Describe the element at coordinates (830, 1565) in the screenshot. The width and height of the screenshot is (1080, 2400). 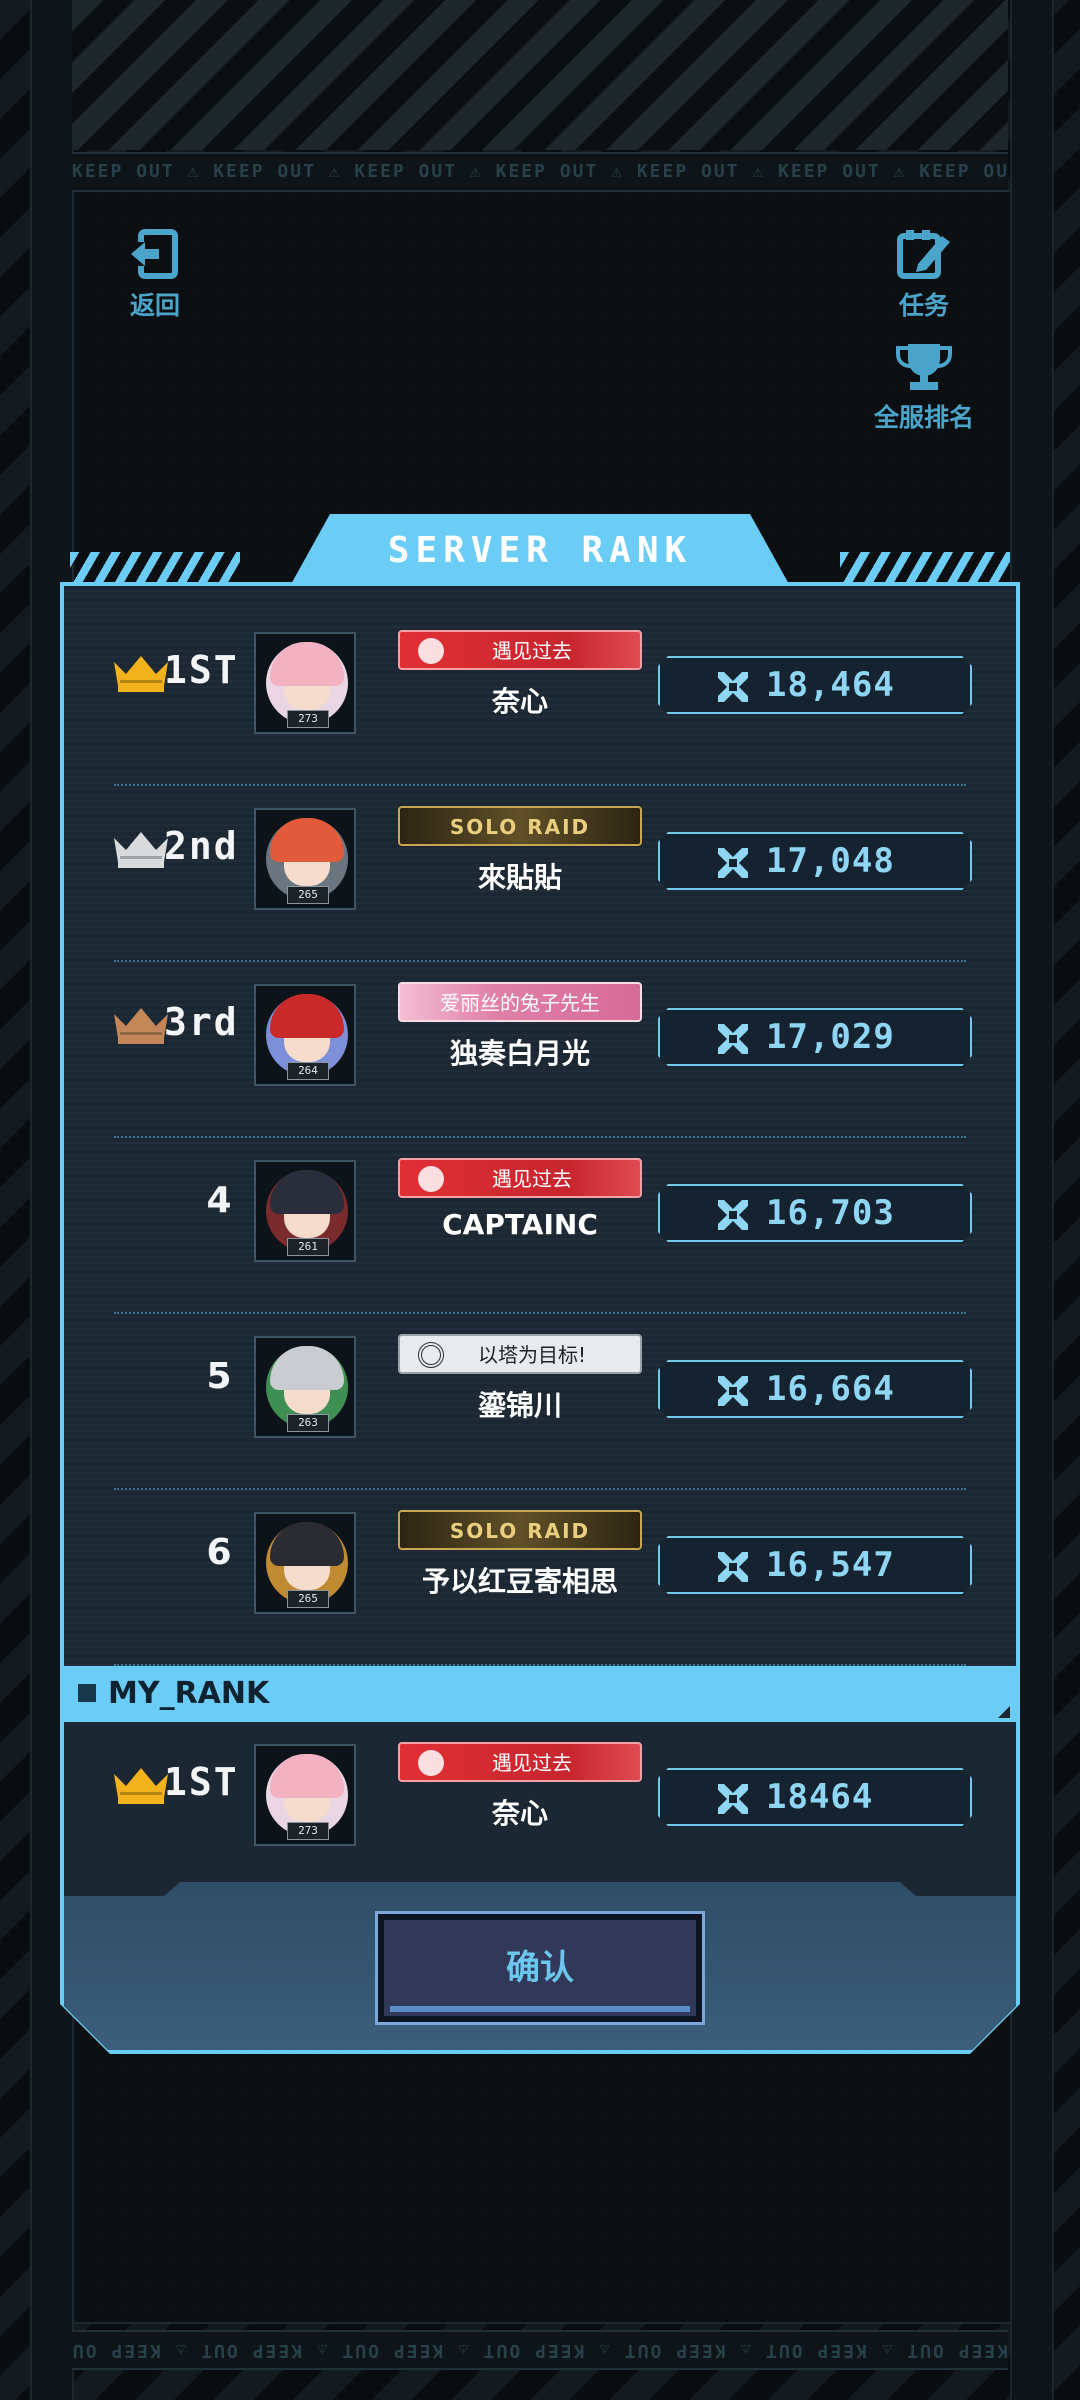
I see `score-value: 16,547` at that location.